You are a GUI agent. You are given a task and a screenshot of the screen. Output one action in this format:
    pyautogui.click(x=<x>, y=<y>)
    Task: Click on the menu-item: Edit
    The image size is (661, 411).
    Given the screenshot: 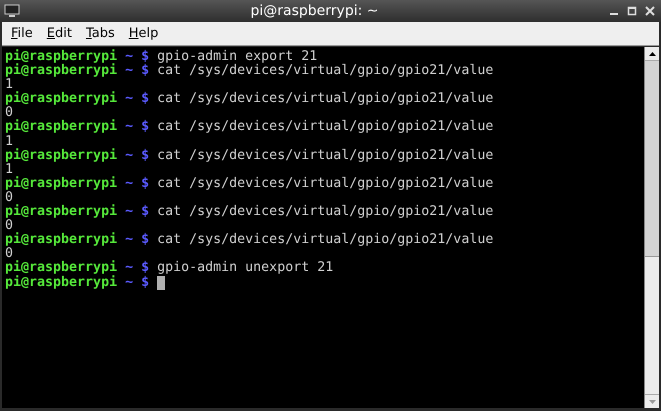 What is the action you would take?
    pyautogui.click(x=59, y=34)
    